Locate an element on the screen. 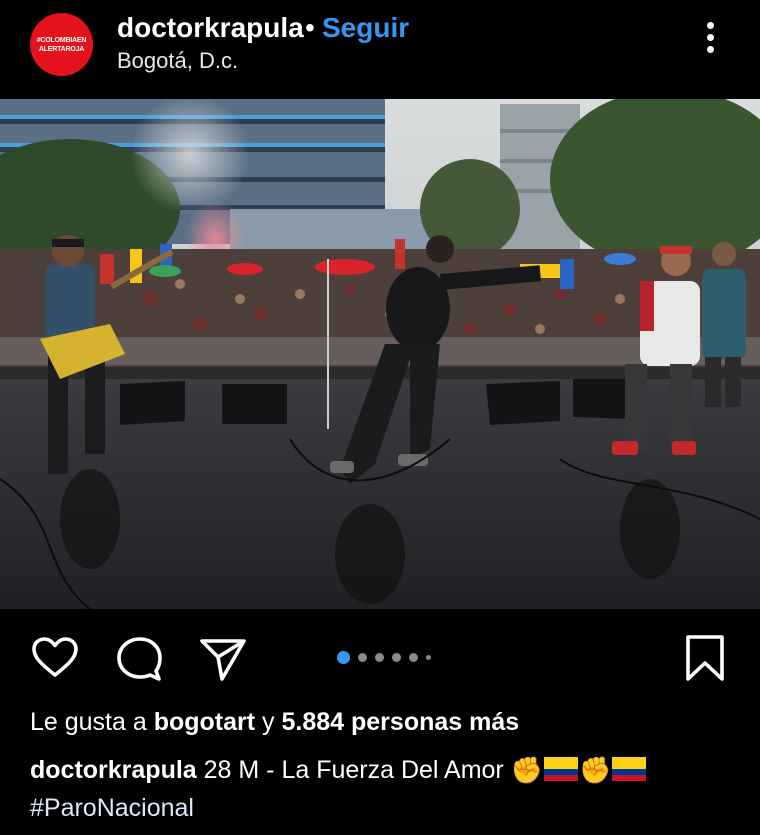  caption-text: 28 M - La Fuerza Del Amor is located at coordinates (353, 770).